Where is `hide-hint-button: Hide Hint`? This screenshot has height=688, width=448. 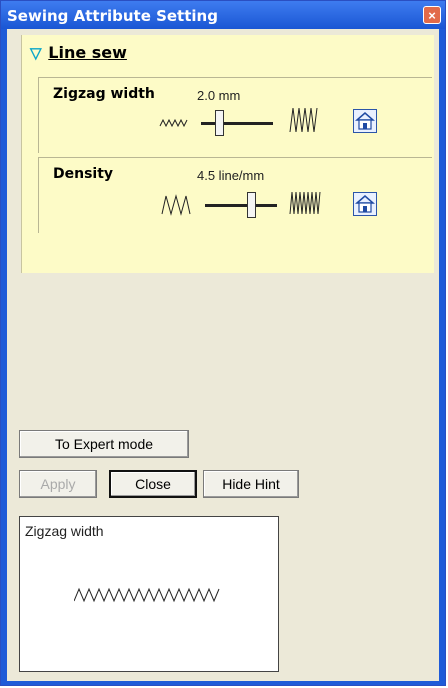
hide-hint-button: Hide Hint is located at coordinates (251, 484).